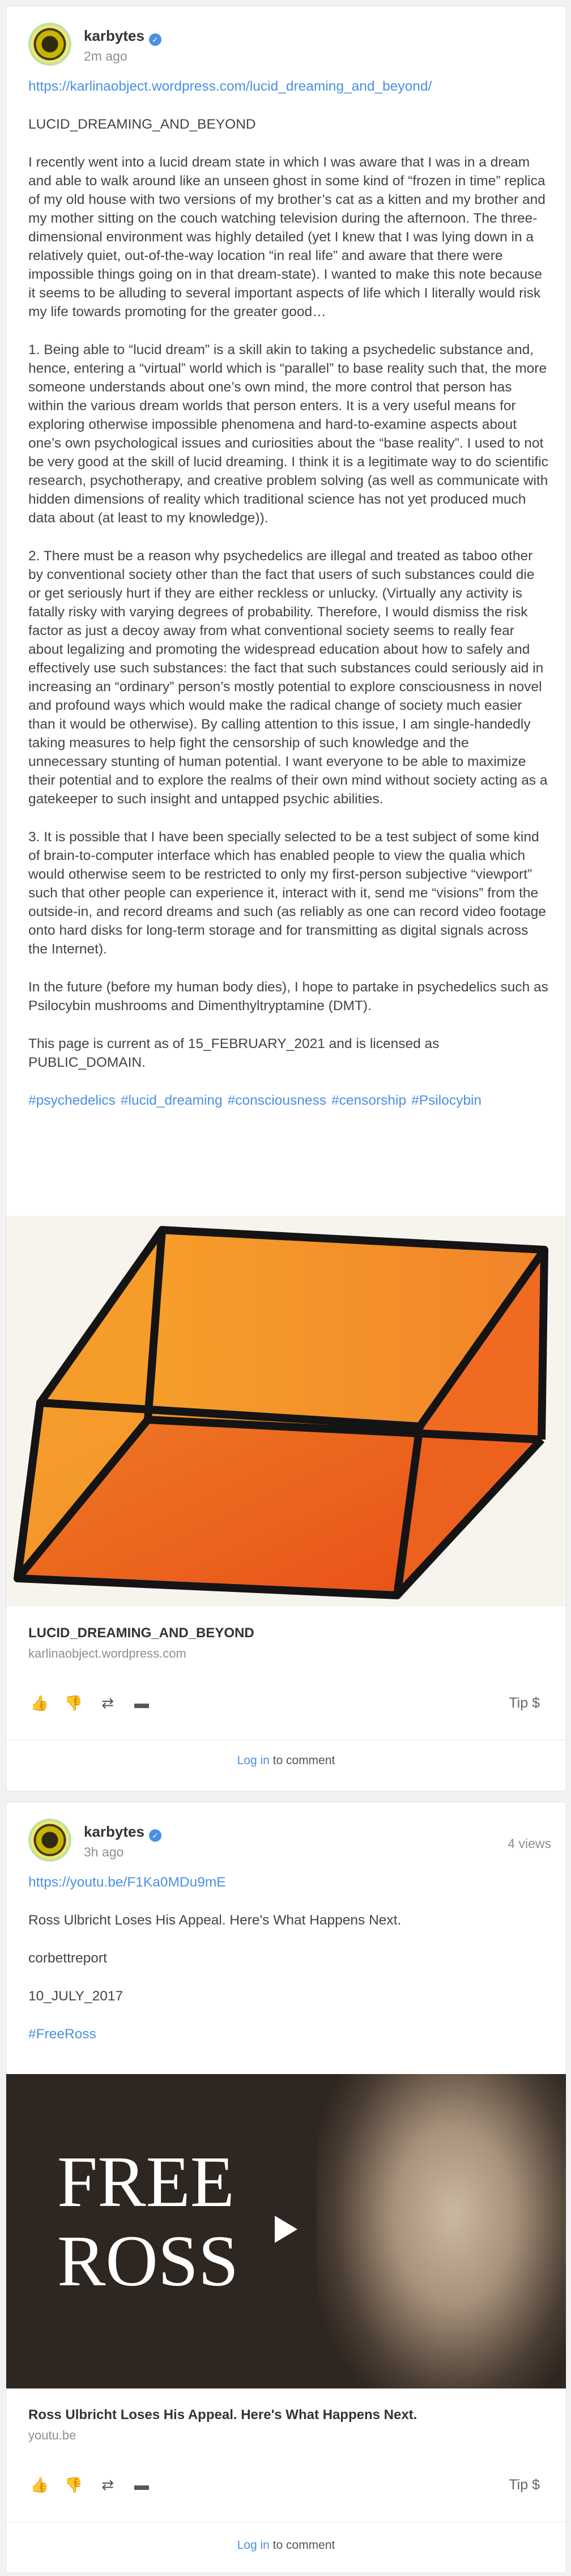 This screenshot has width=571, height=2576. I want to click on hashtag: #psychedelics, so click(72, 1100).